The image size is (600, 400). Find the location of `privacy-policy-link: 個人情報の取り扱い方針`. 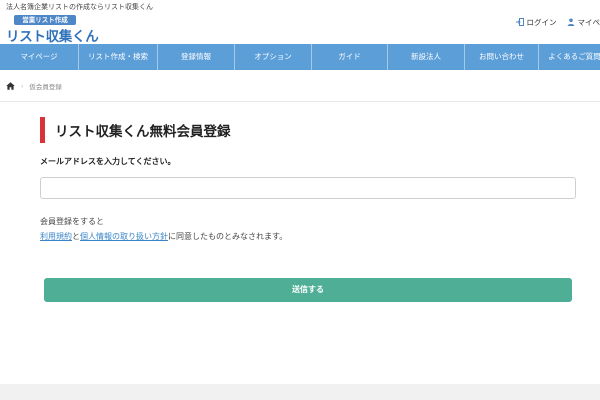

privacy-policy-link: 個人情報の取り扱い方針 is located at coordinates (124, 236).